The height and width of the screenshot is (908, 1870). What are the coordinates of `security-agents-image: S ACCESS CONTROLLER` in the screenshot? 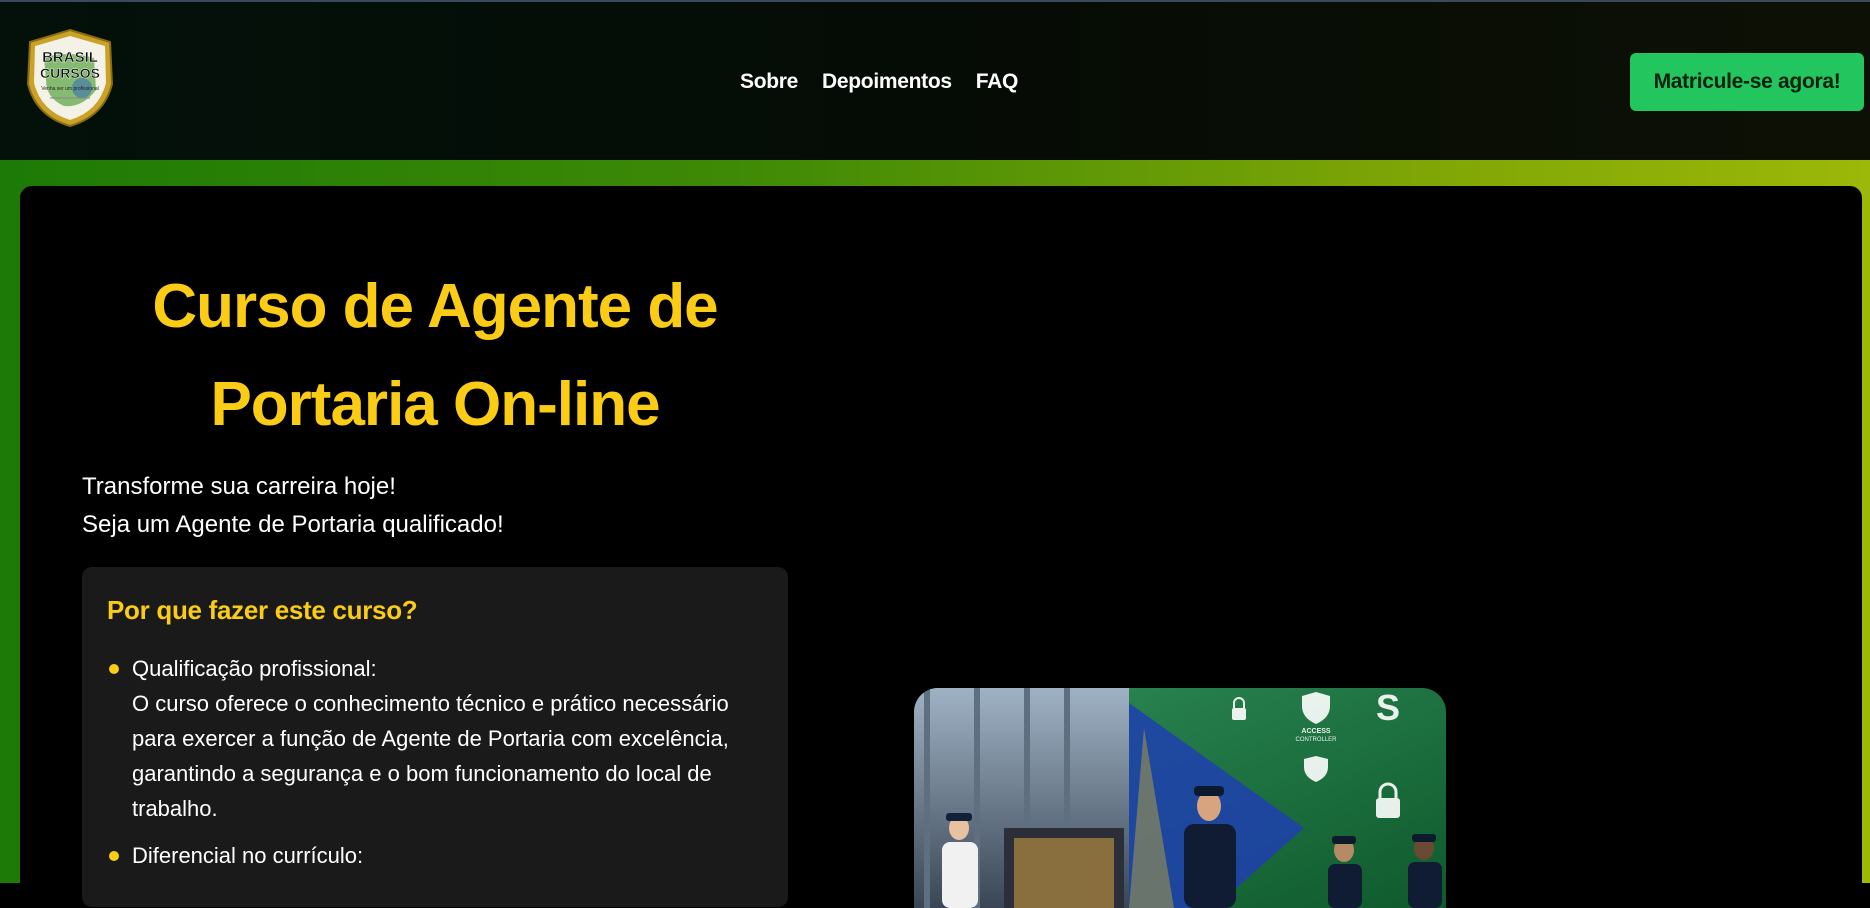 It's located at (1180, 798).